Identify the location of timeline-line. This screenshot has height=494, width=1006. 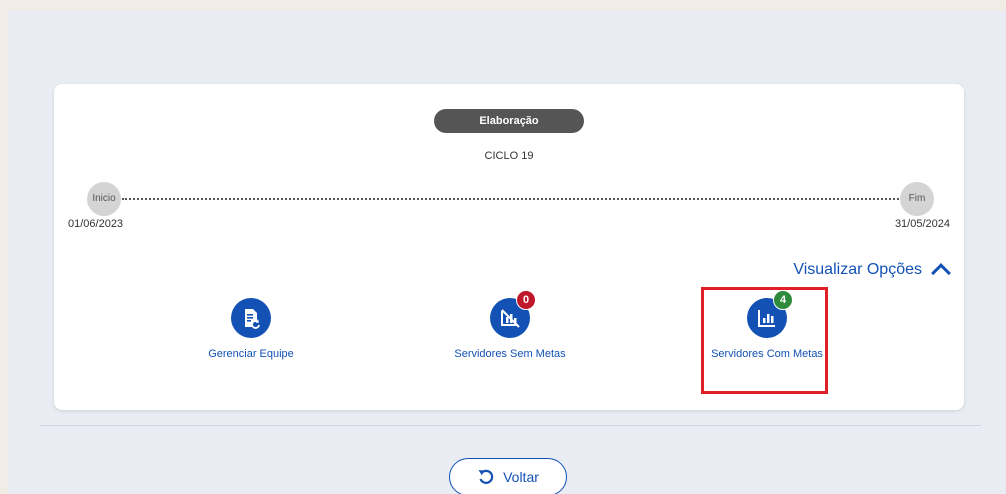
(514, 199).